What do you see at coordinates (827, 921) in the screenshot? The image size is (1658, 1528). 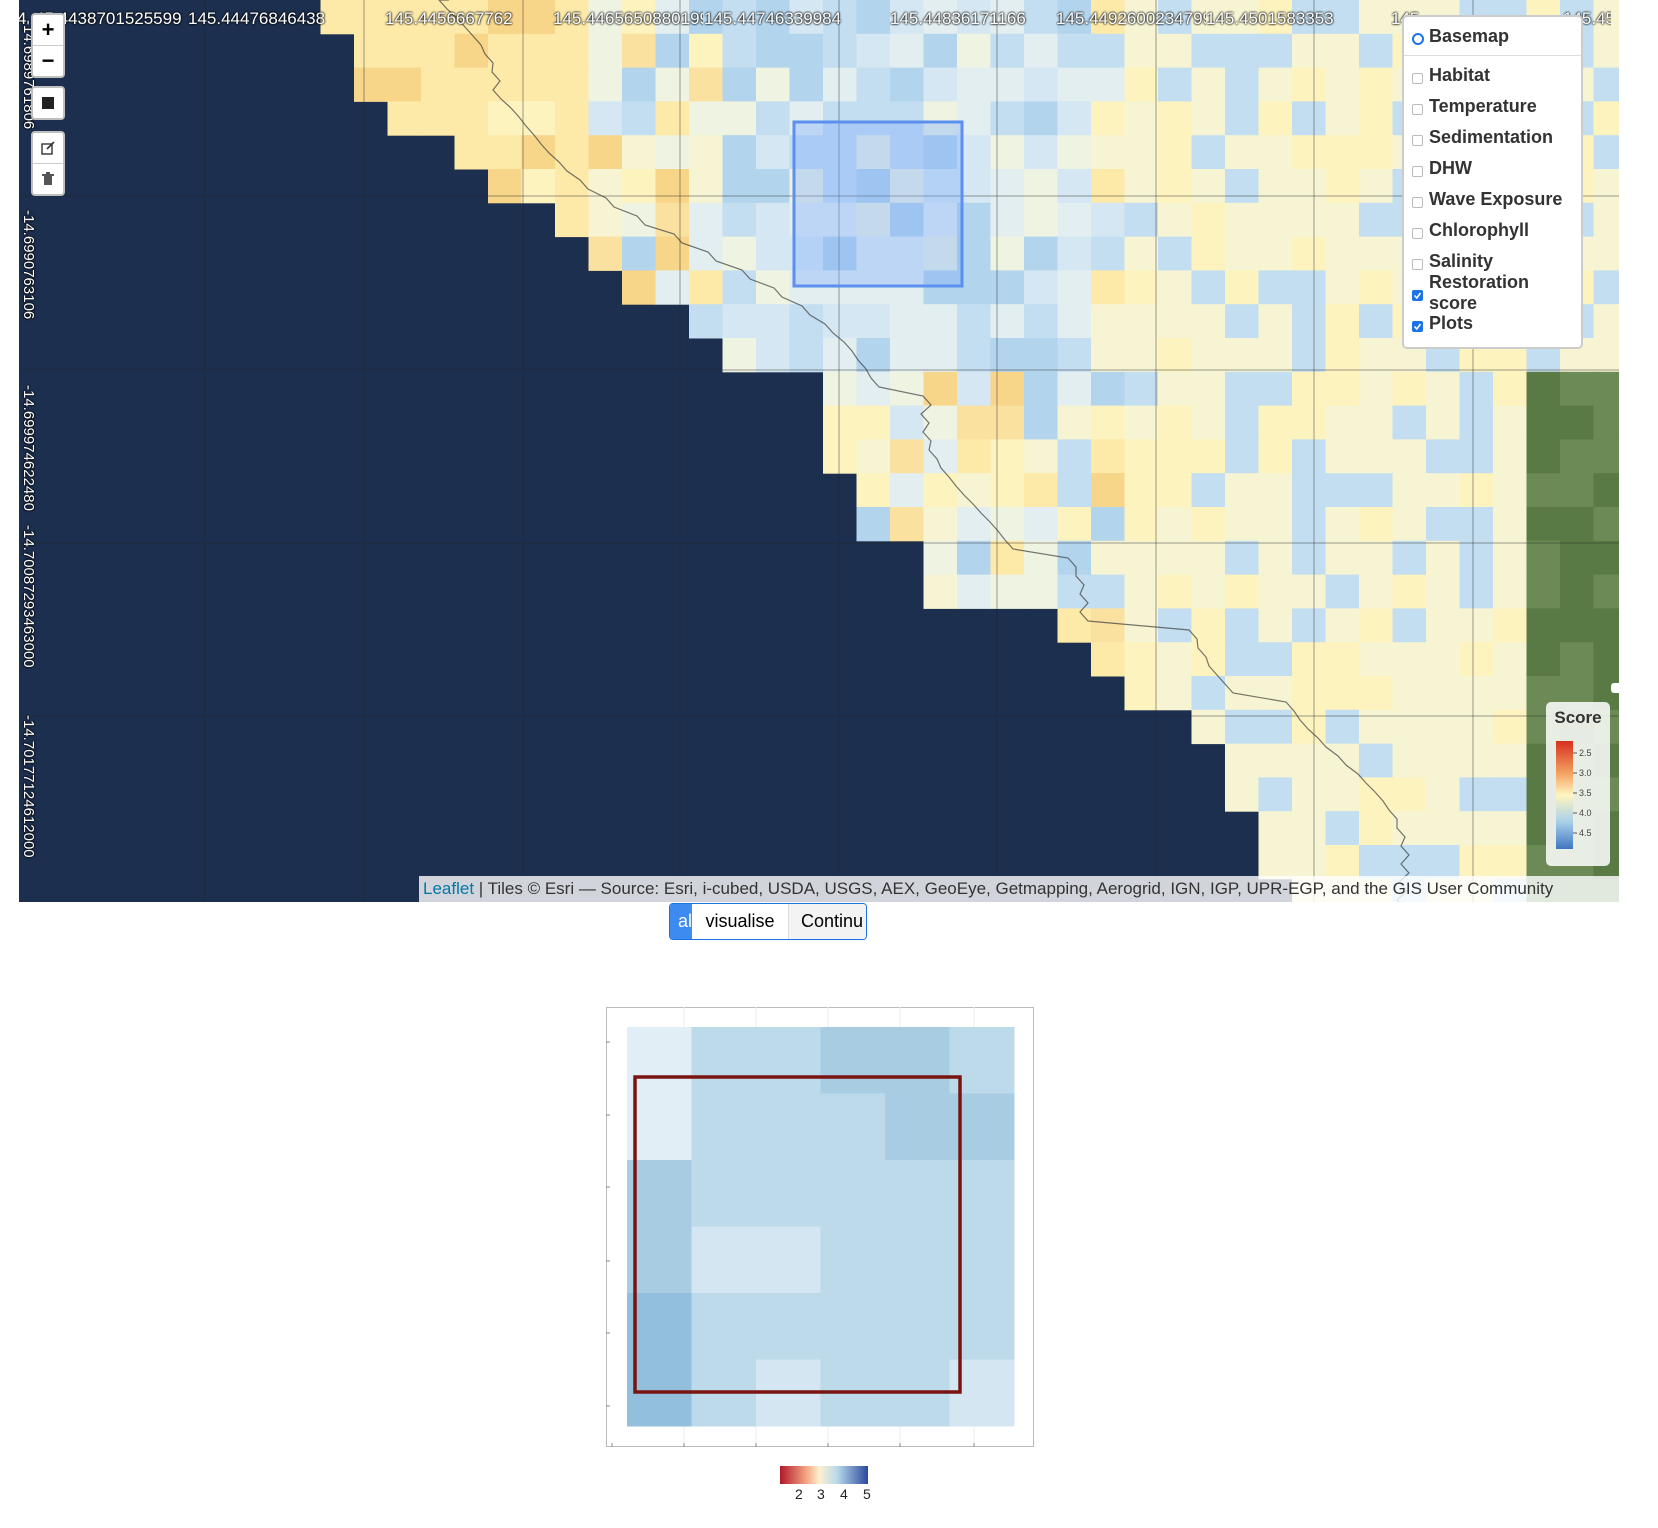 I see `continue-button: Continu` at bounding box center [827, 921].